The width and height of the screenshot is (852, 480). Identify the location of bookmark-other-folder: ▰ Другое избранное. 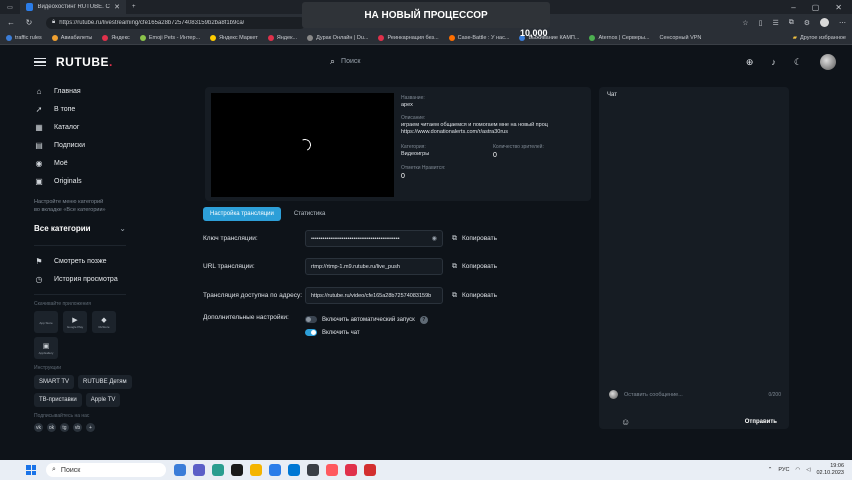
(819, 38).